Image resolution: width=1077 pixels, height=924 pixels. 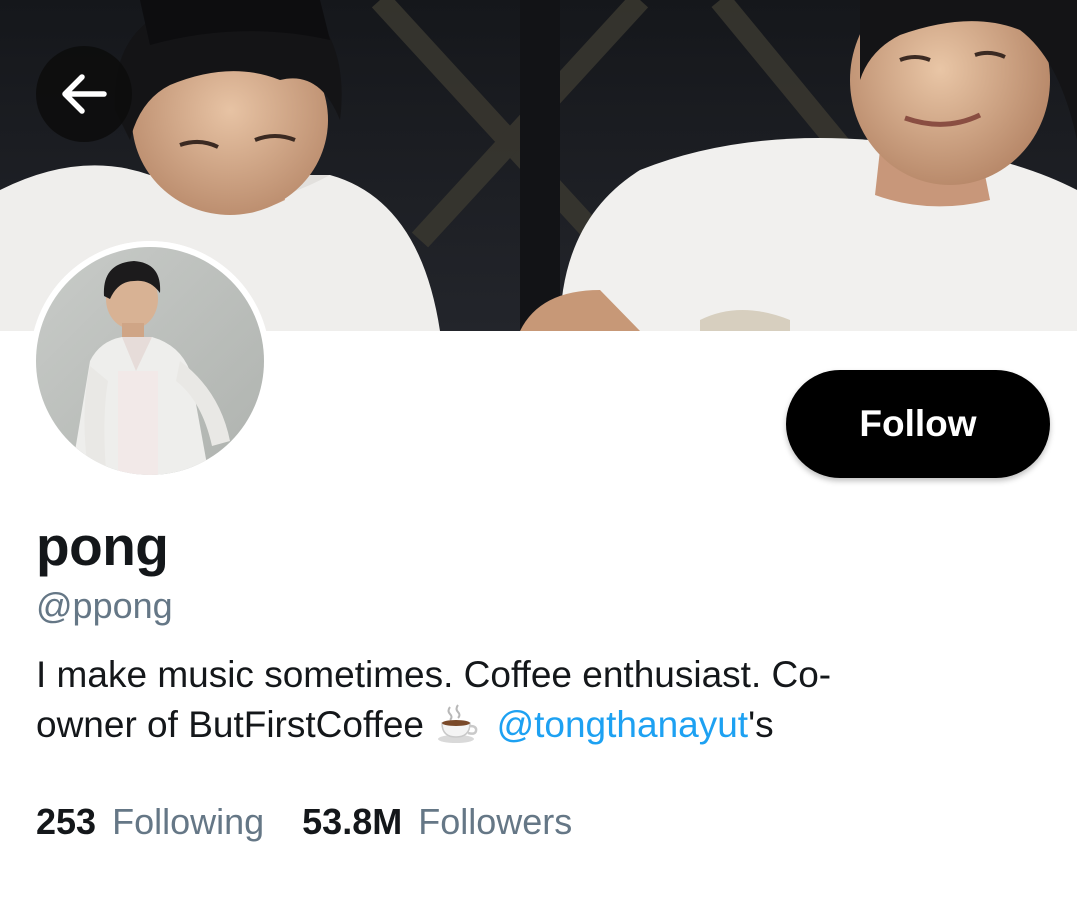 I want to click on profile-stats: 253 Following 53.8M Followers, so click(x=323, y=822).